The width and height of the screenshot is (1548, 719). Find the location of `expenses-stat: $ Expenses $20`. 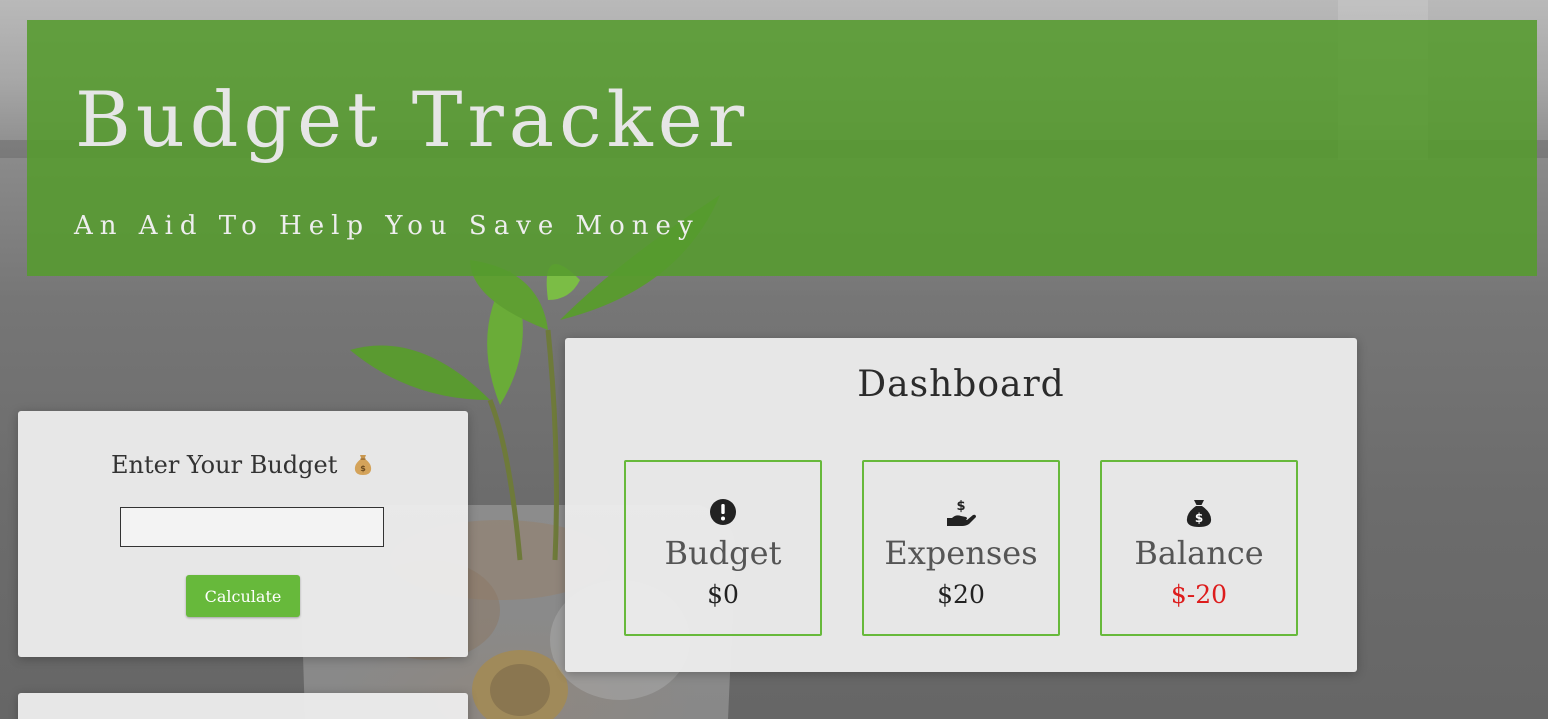

expenses-stat: $ Expenses $20 is located at coordinates (961, 548).